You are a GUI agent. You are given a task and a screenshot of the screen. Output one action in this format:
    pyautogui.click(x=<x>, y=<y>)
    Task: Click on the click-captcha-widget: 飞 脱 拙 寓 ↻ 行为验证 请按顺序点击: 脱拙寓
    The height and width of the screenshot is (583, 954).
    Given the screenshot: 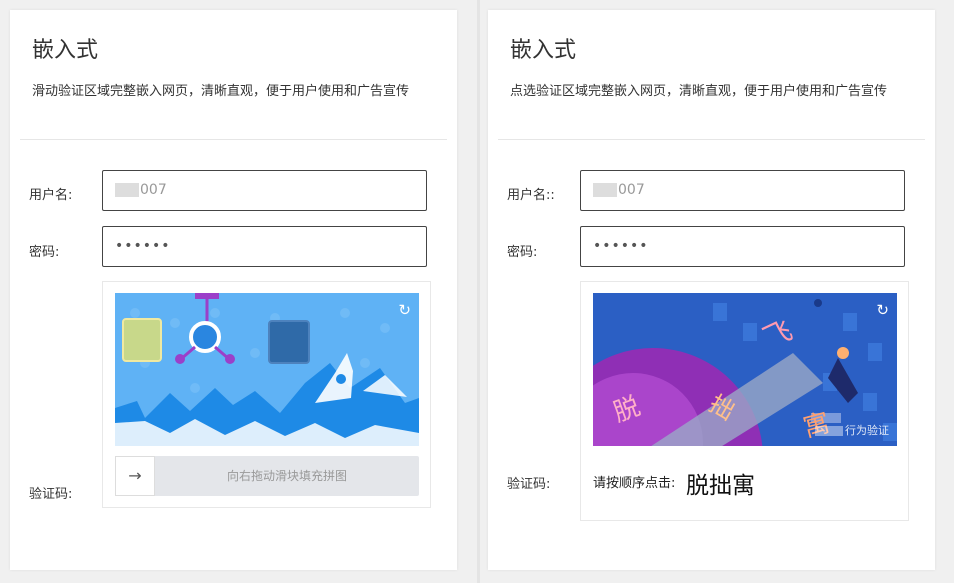 What is the action you would take?
    pyautogui.click(x=744, y=401)
    